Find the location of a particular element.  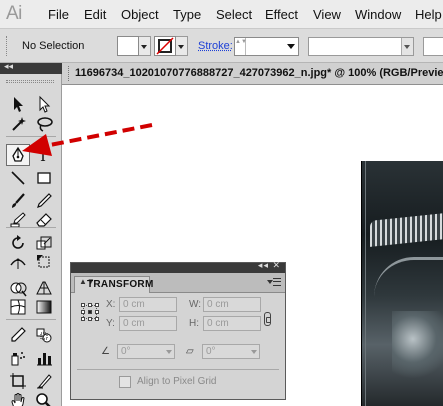

pencil-icon is located at coordinates (44, 200).